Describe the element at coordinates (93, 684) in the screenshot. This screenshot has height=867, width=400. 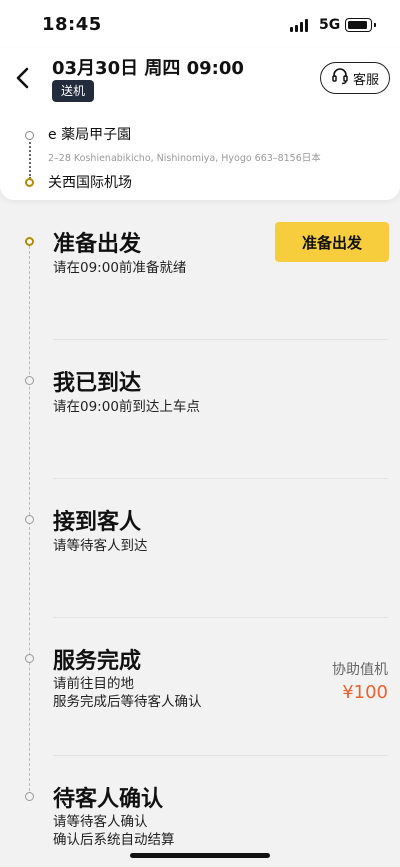
I see `step-desc: 请前往目的地` at that location.